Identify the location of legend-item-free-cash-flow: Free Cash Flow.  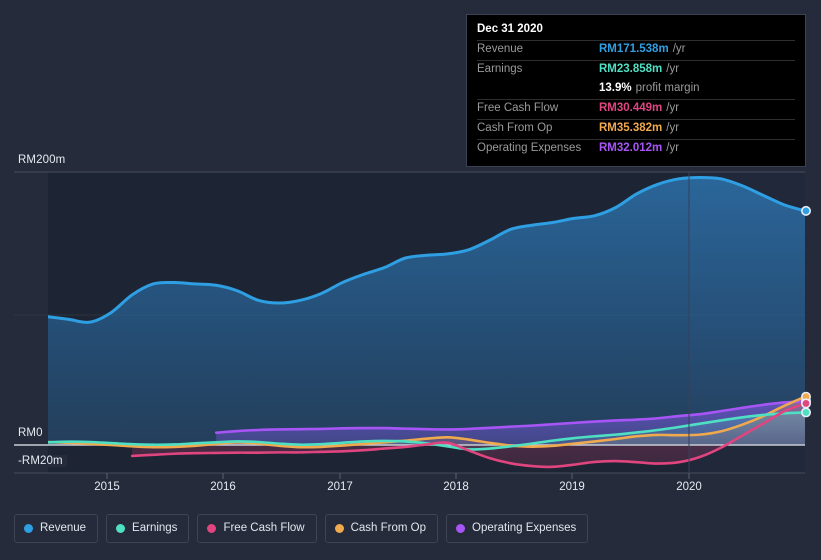
(257, 528).